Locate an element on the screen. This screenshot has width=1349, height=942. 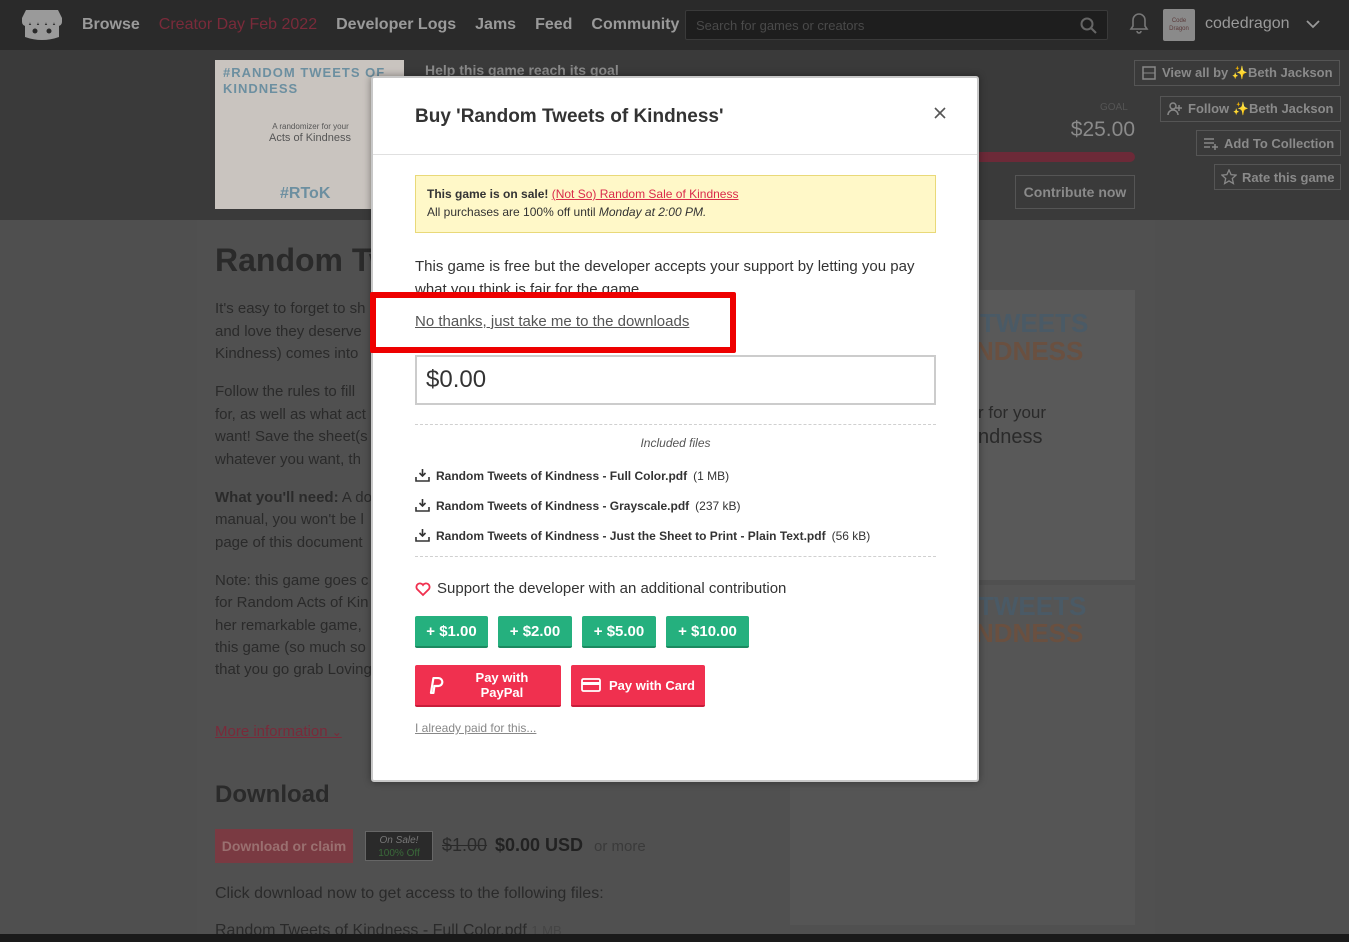
username: codedragon is located at coordinates (1247, 24).